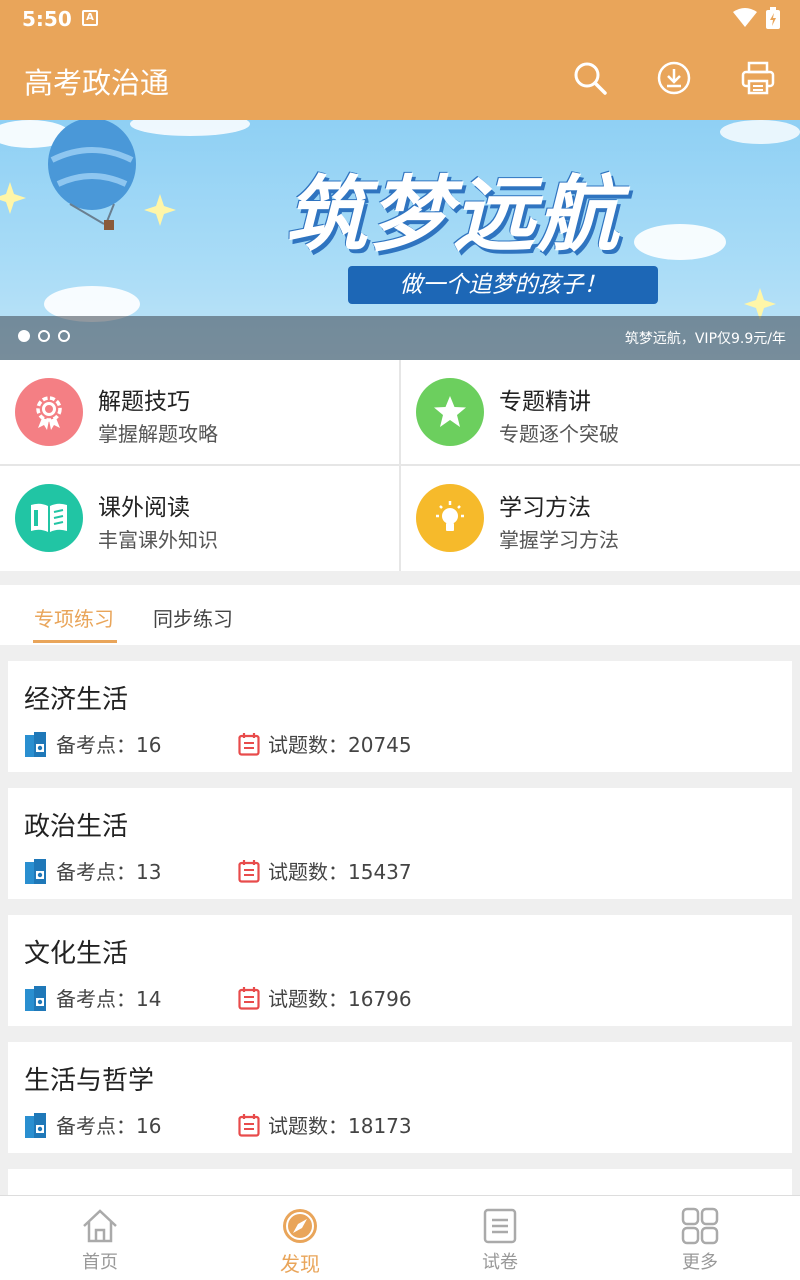 This screenshot has height=1280, width=800. I want to click on print-button, so click(758, 78).